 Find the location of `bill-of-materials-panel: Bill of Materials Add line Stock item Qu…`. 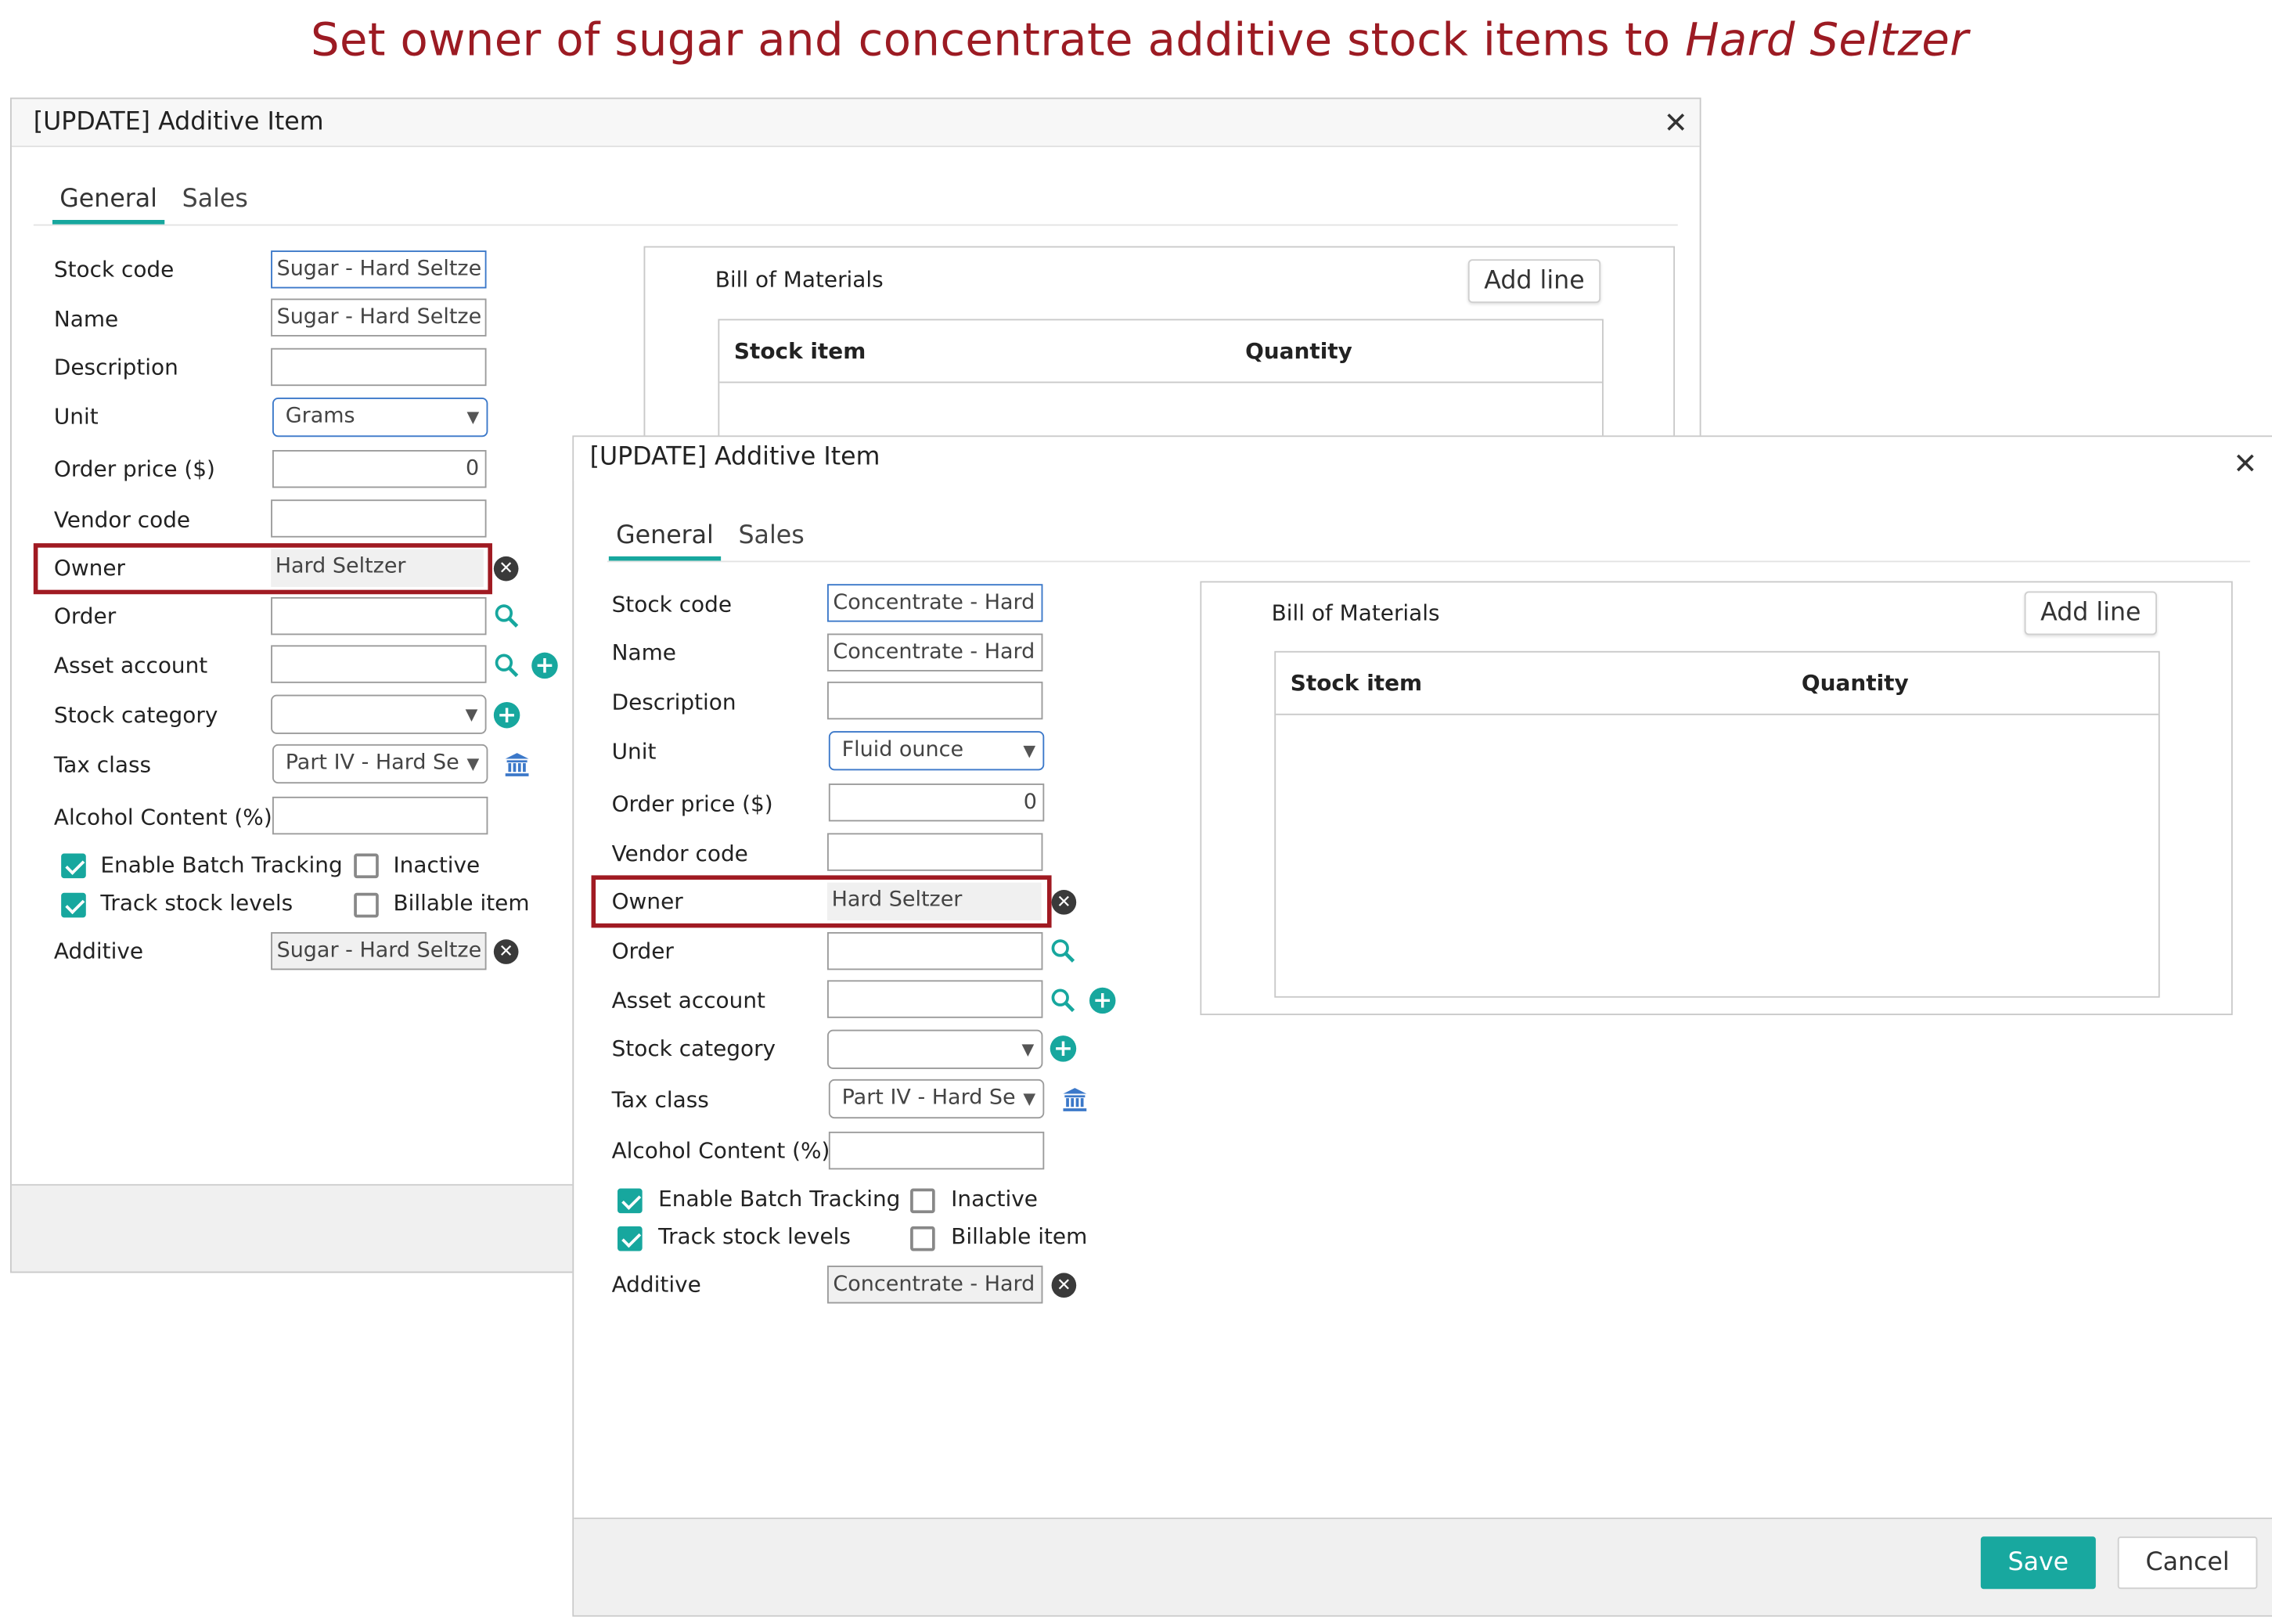

bill-of-materials-panel: Bill of Materials Add line Stock item Qu… is located at coordinates (1716, 798).